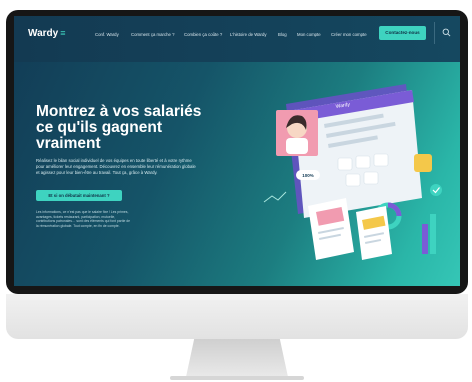 This screenshot has height=382, width=472. Describe the element at coordinates (345, 164) in the screenshot. I see `gear-icon` at that location.